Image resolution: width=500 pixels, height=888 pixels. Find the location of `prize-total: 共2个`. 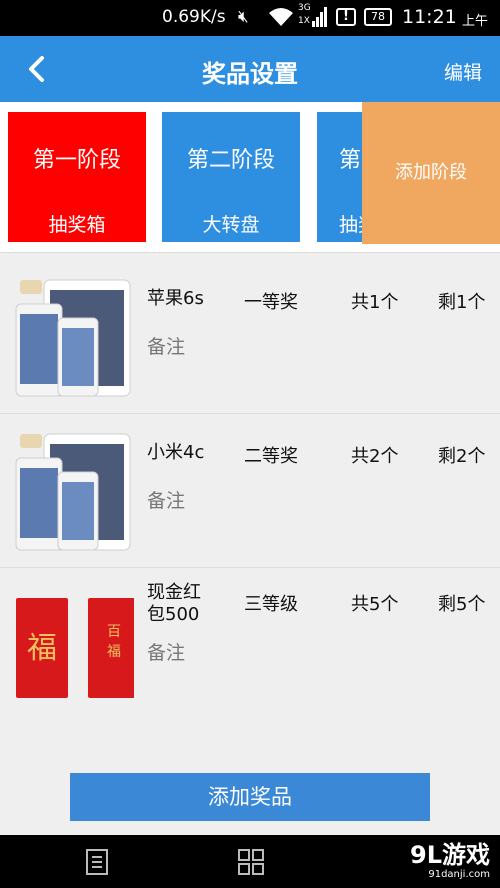

prize-total: 共2个 is located at coordinates (375, 456).